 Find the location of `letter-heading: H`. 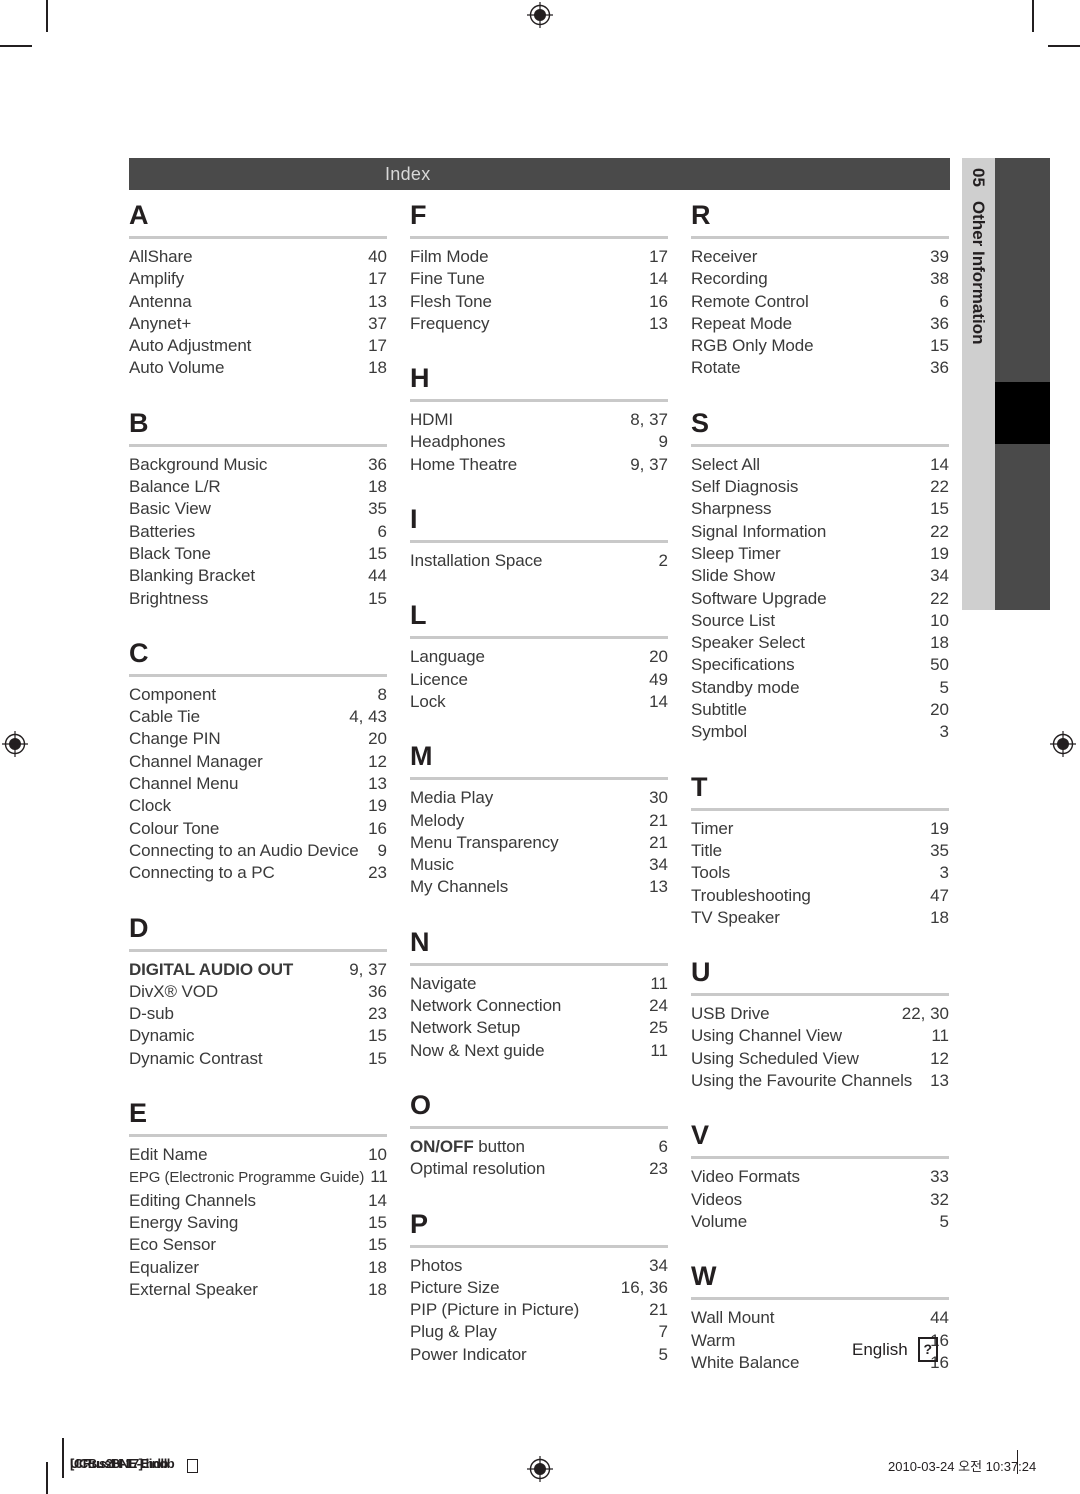

letter-heading: H is located at coordinates (420, 378).